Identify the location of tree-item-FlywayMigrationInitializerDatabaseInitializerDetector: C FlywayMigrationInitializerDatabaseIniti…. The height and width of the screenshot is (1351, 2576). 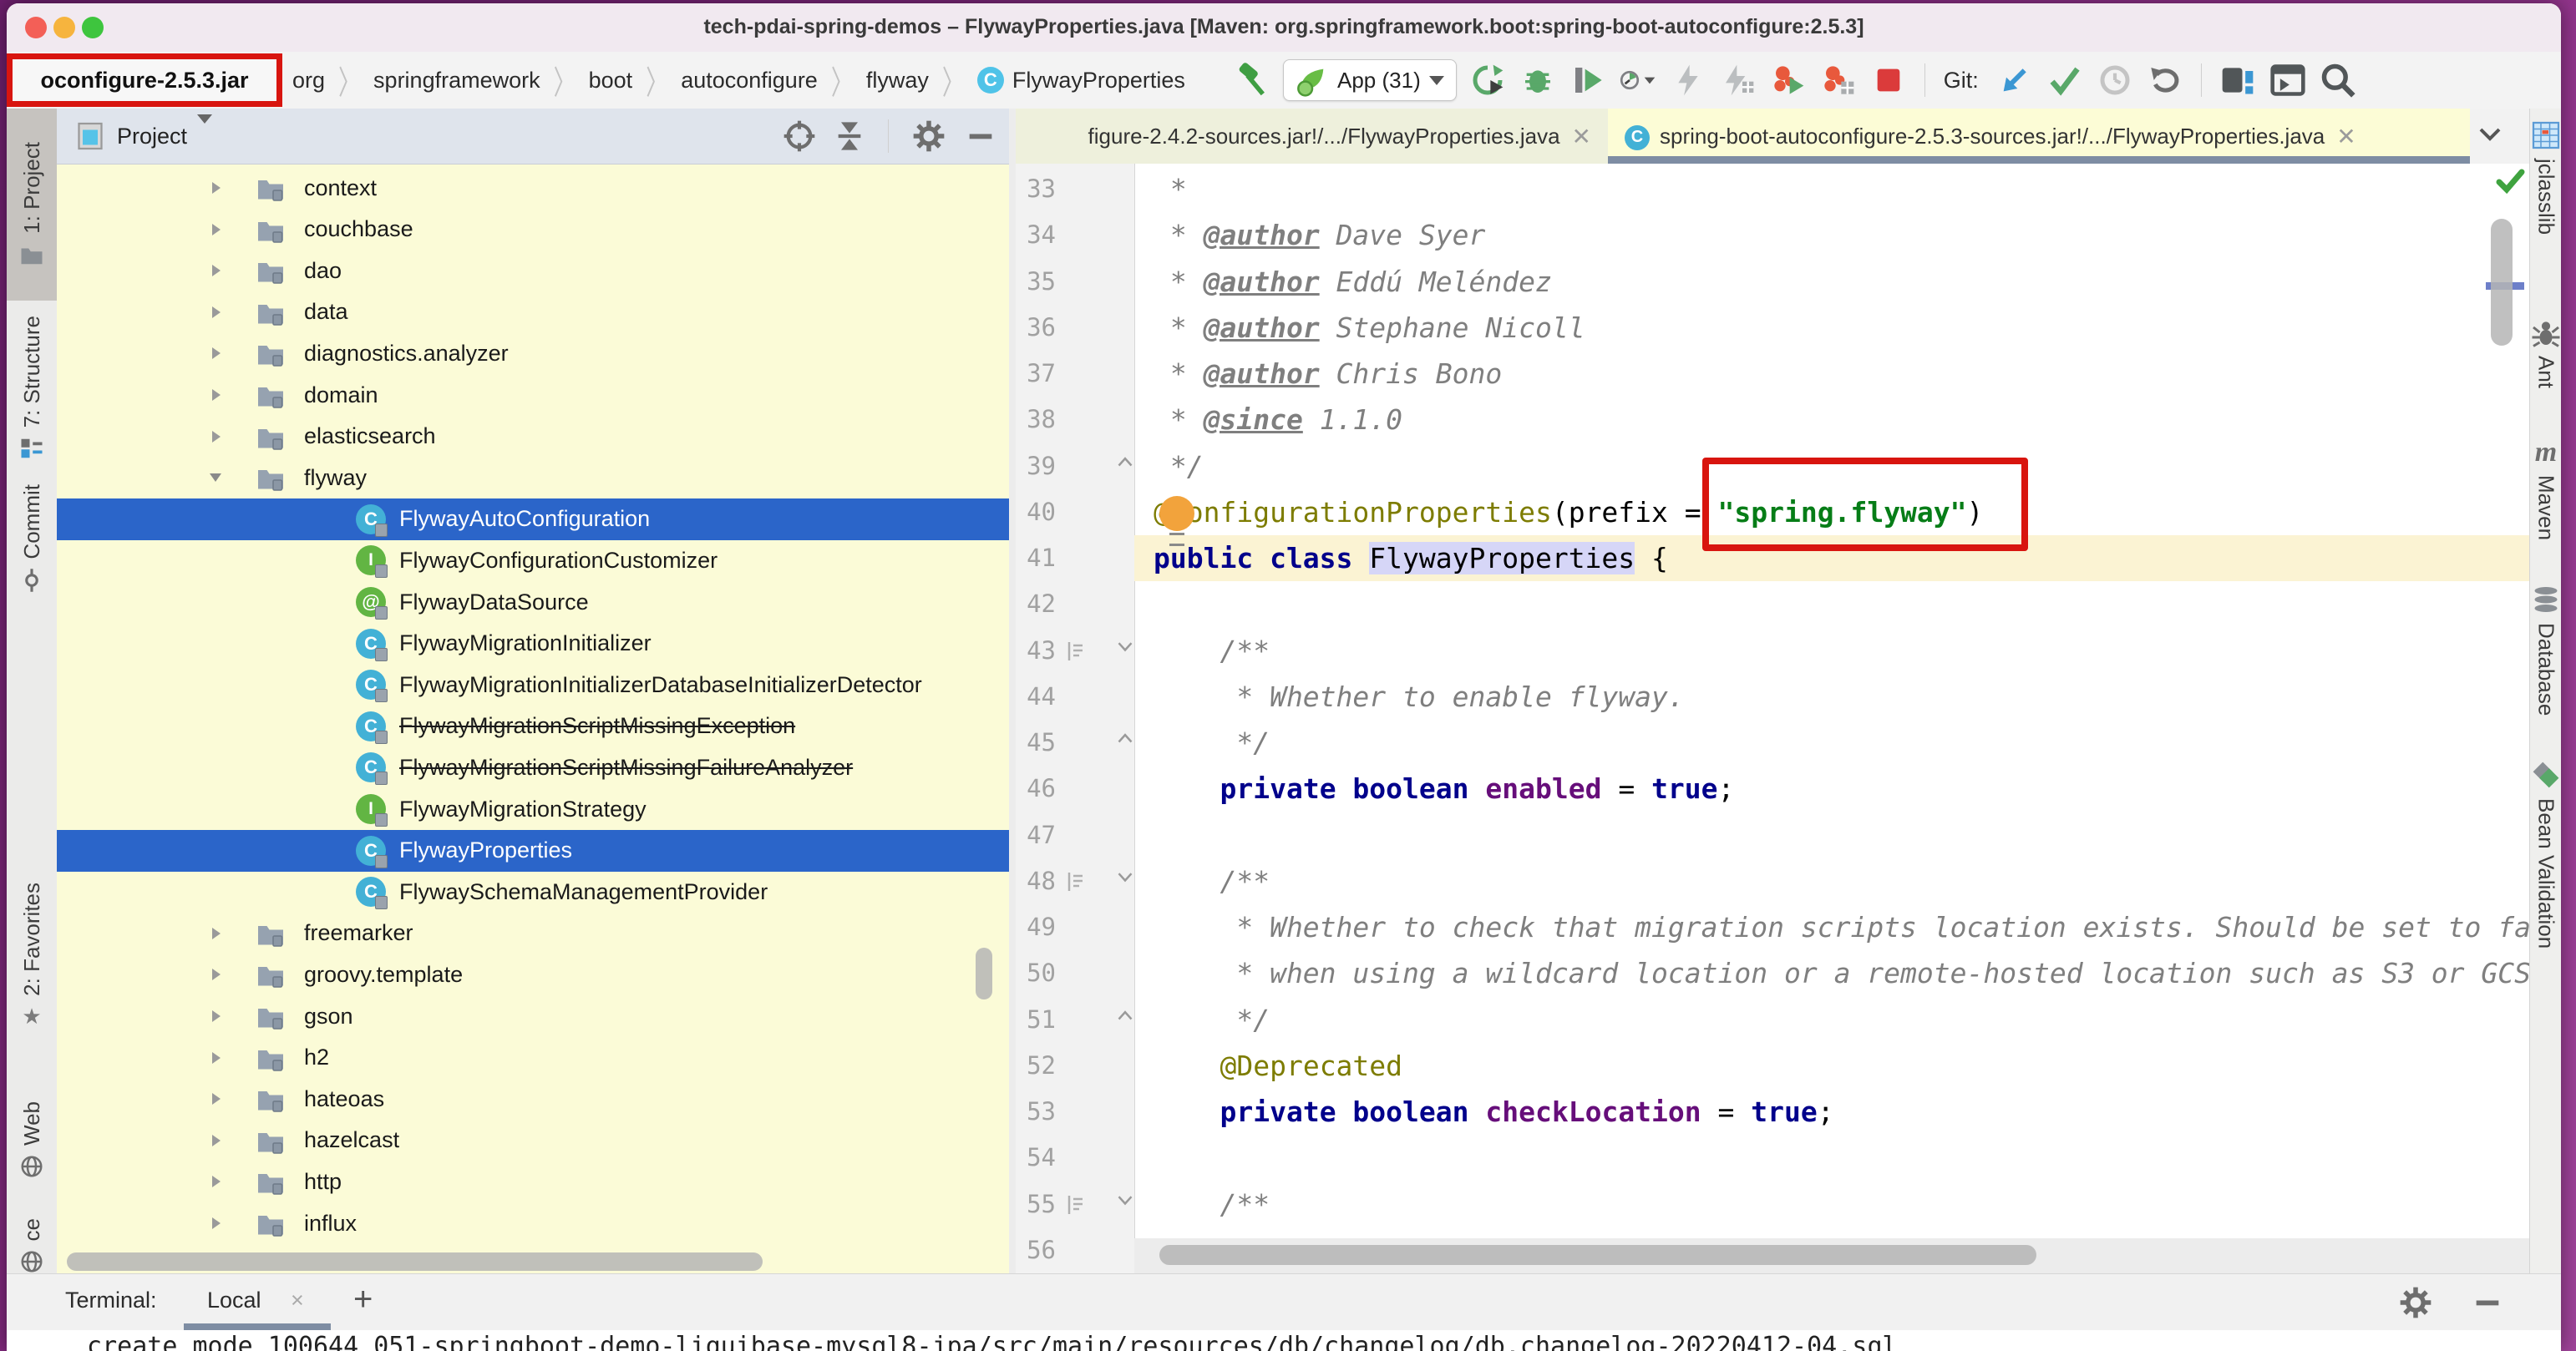
(533, 685).